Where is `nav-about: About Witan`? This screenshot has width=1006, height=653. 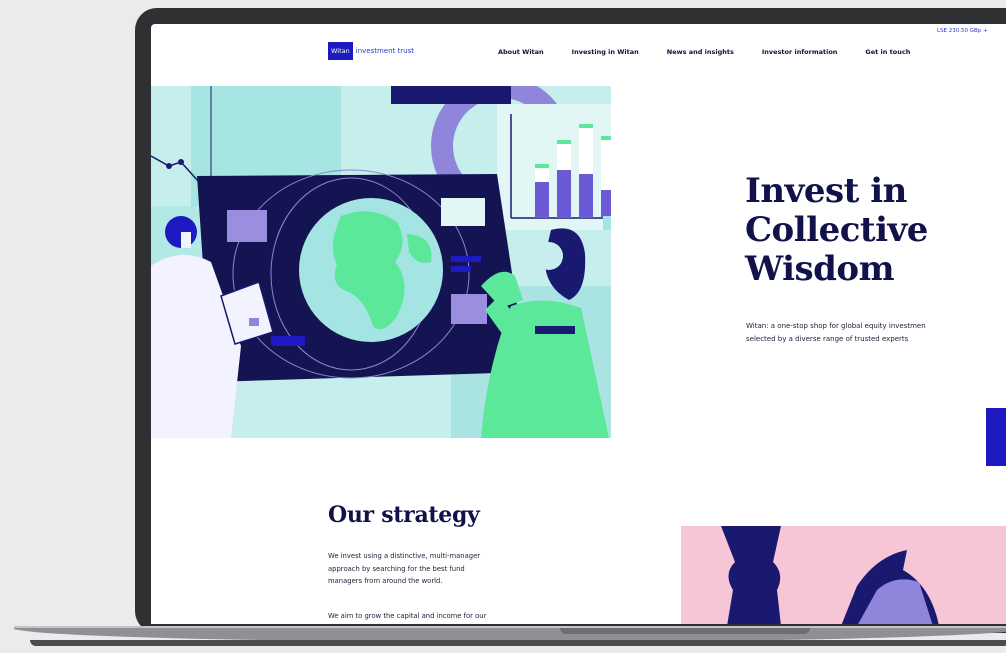
nav-about: About Witan is located at coordinates (521, 52).